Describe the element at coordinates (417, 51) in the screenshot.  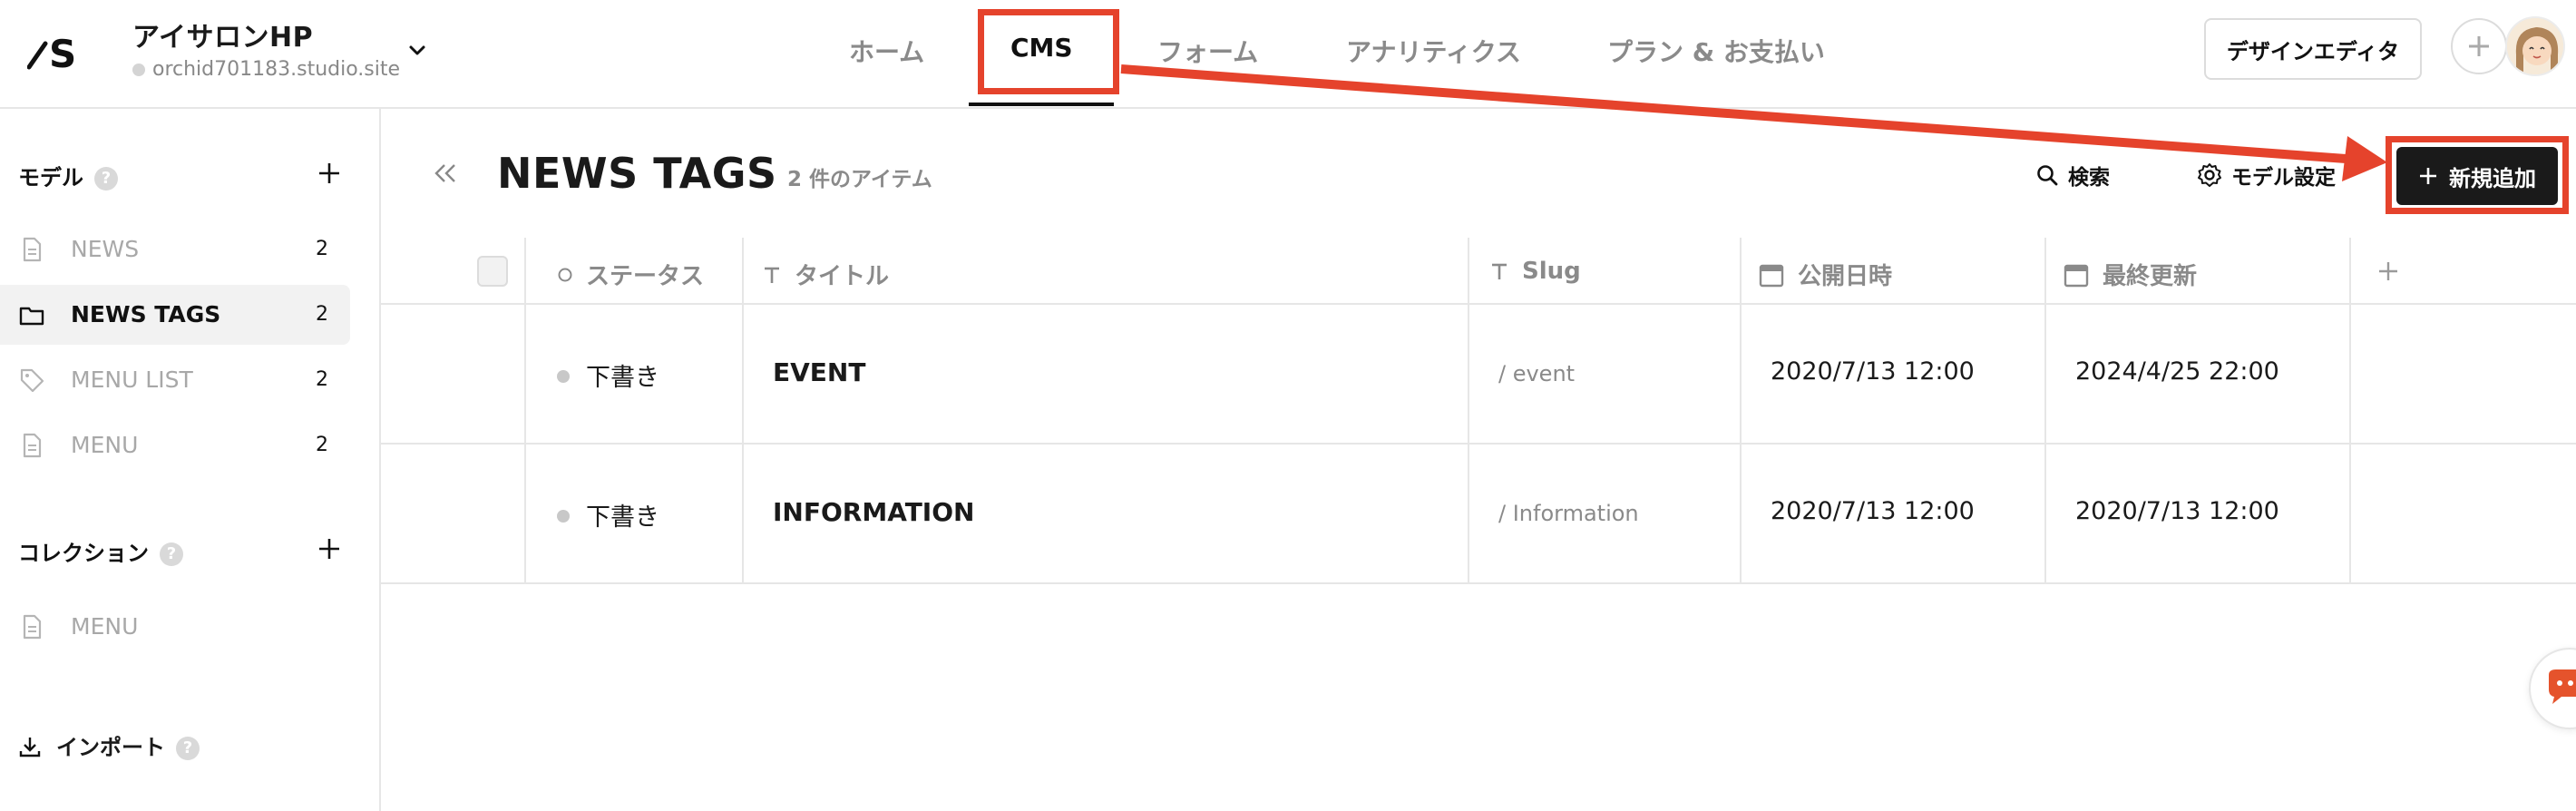
I see `chevron-down-icon` at that location.